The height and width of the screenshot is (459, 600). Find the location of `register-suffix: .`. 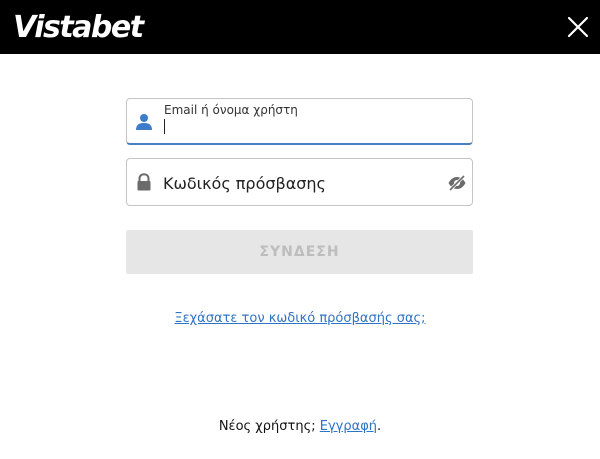

register-suffix: . is located at coordinates (379, 426).